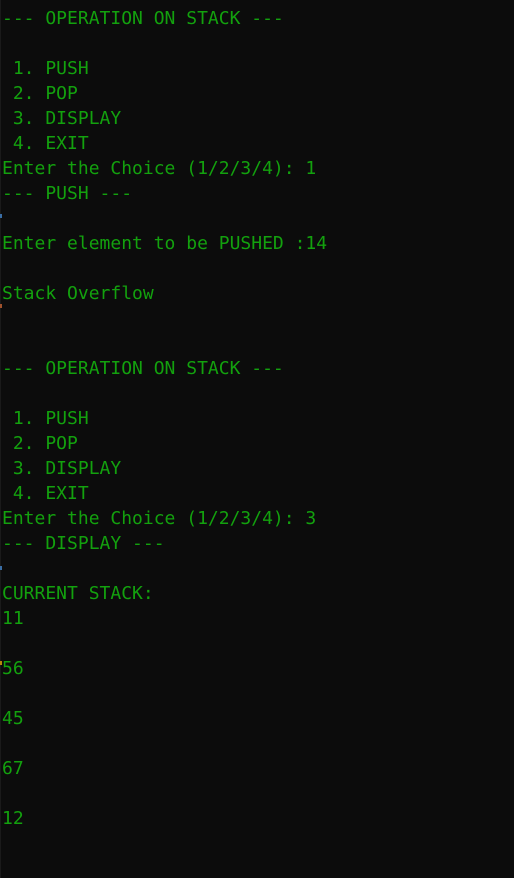  What do you see at coordinates (83, 543) in the screenshot?
I see `terminal-line: --- DISPLAY ---` at bounding box center [83, 543].